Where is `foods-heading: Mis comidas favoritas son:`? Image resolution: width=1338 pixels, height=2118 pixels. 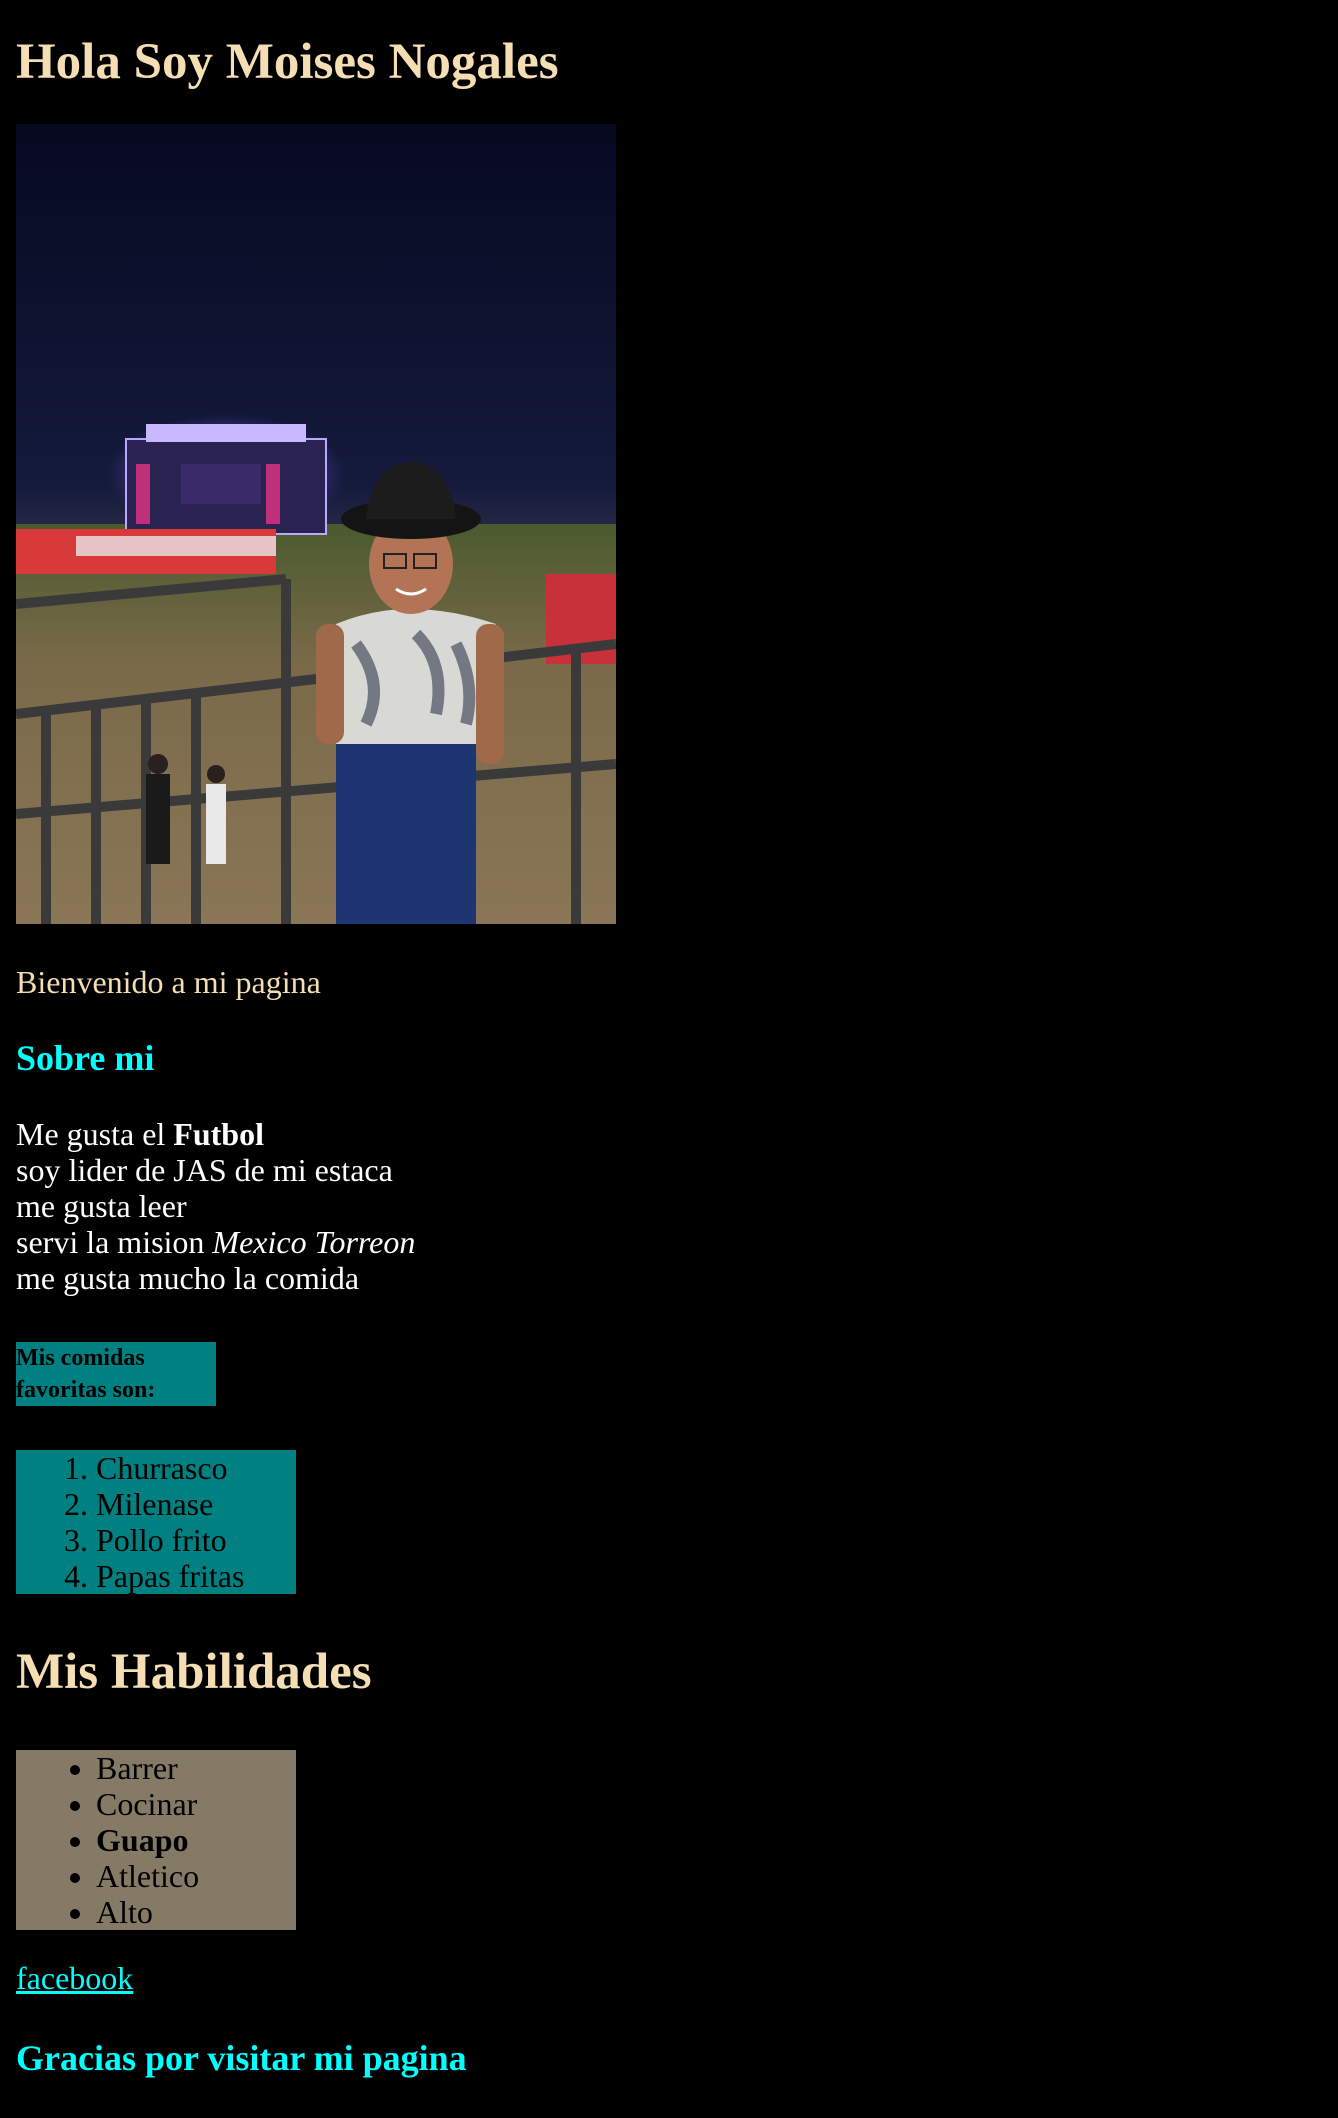
foods-heading: Mis comidas favoritas son: is located at coordinates (116, 1374).